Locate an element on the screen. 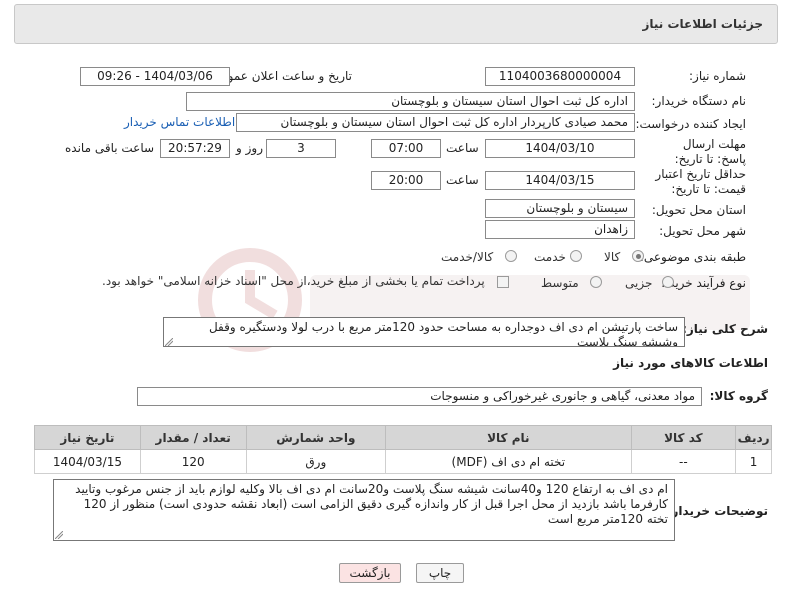 Image resolution: width=788 pixels, height=598 pixels. days-label: روز و is located at coordinates (249, 148).